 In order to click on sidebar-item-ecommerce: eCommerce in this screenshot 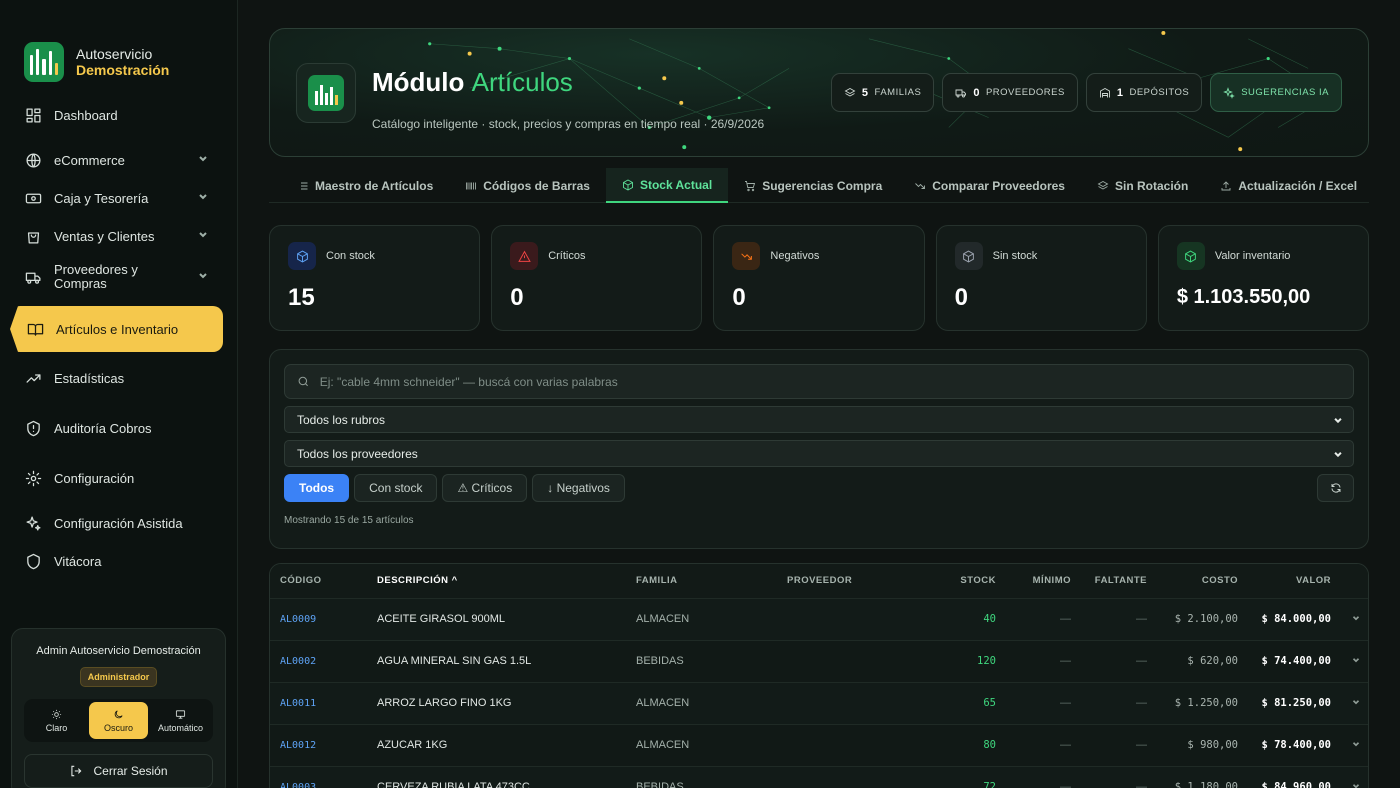, I will do `click(118, 160)`.